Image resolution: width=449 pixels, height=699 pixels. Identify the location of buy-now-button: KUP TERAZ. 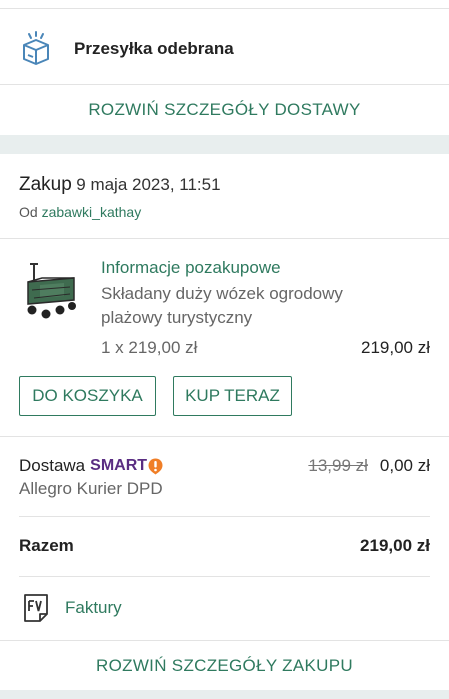
(232, 396).